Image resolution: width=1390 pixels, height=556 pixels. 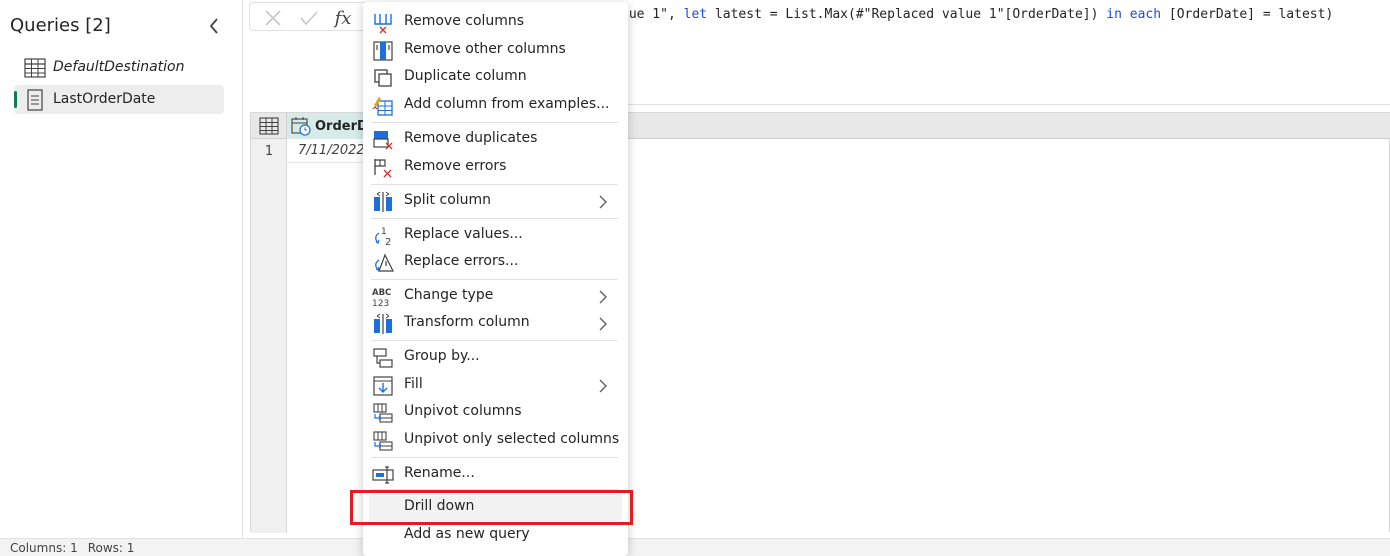 What do you see at coordinates (383, 475) in the screenshot?
I see `rename-icon` at bounding box center [383, 475].